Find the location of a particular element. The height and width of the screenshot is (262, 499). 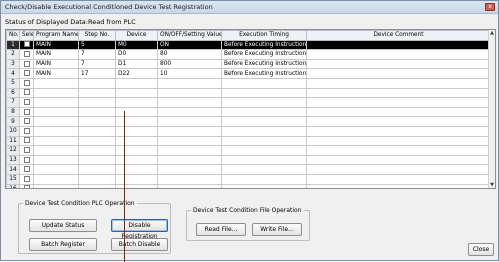

table-row: 10 is located at coordinates (248, 131).